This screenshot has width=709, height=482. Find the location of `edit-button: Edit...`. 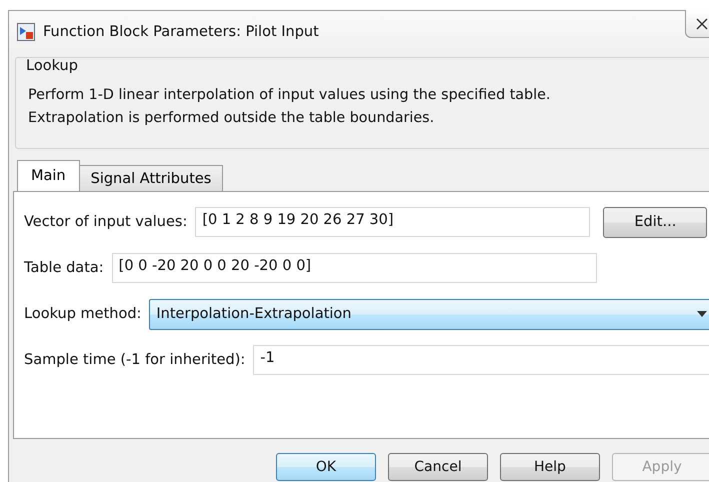

edit-button: Edit... is located at coordinates (655, 222).